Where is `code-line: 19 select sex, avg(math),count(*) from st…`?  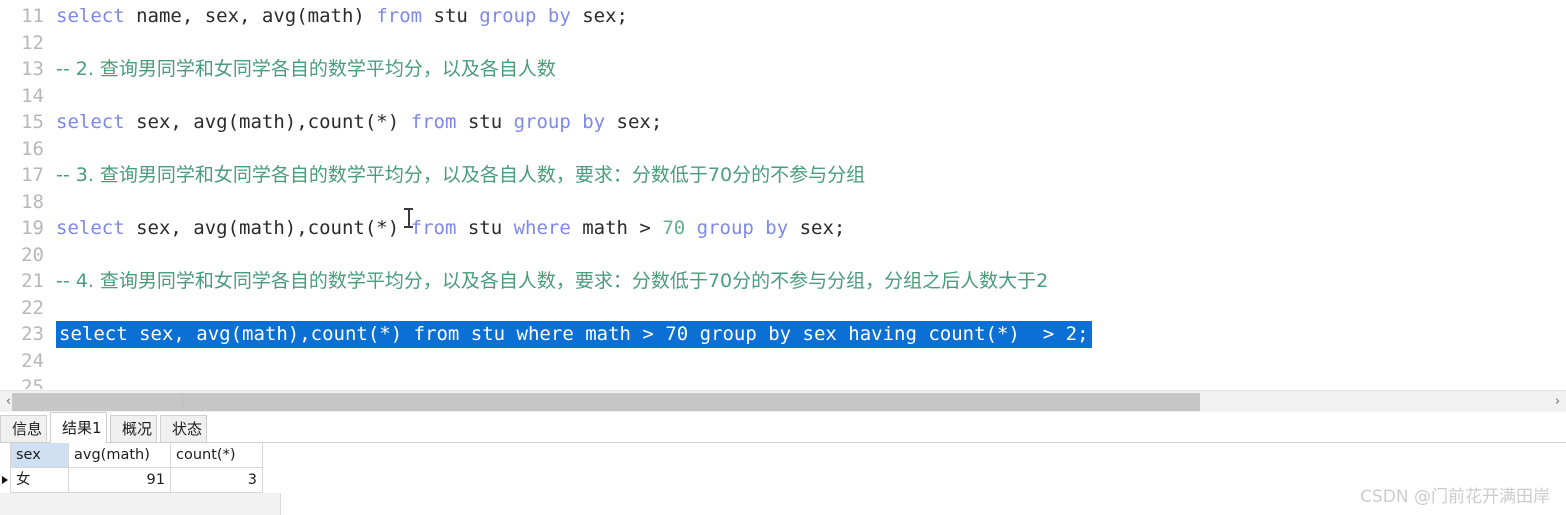
code-line: 19 select sex, avg(math),count(*) from st… is located at coordinates (783, 228).